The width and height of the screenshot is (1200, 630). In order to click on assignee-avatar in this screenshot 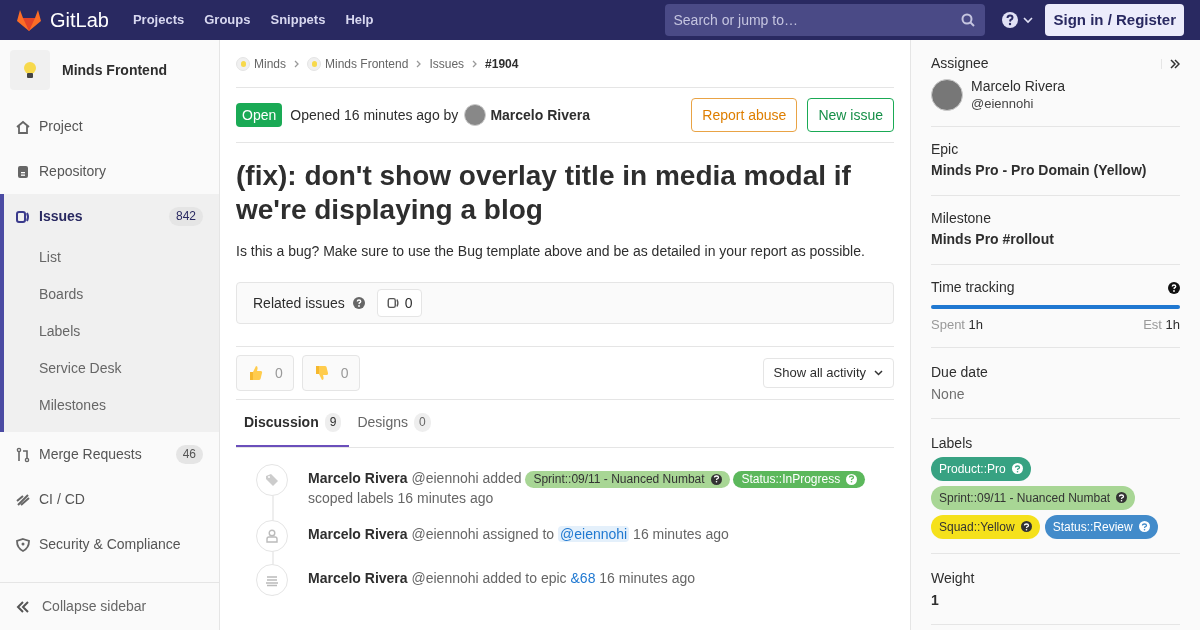, I will do `click(947, 95)`.